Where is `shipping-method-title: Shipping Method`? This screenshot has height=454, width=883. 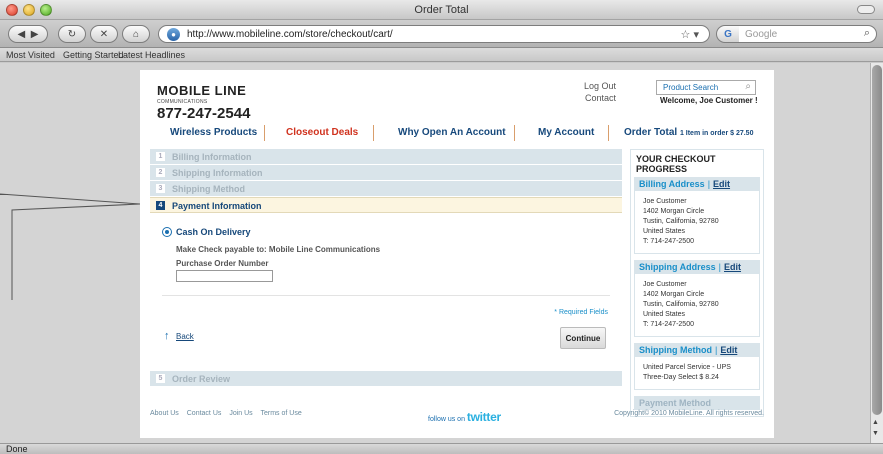 shipping-method-title: Shipping Method is located at coordinates (675, 350).